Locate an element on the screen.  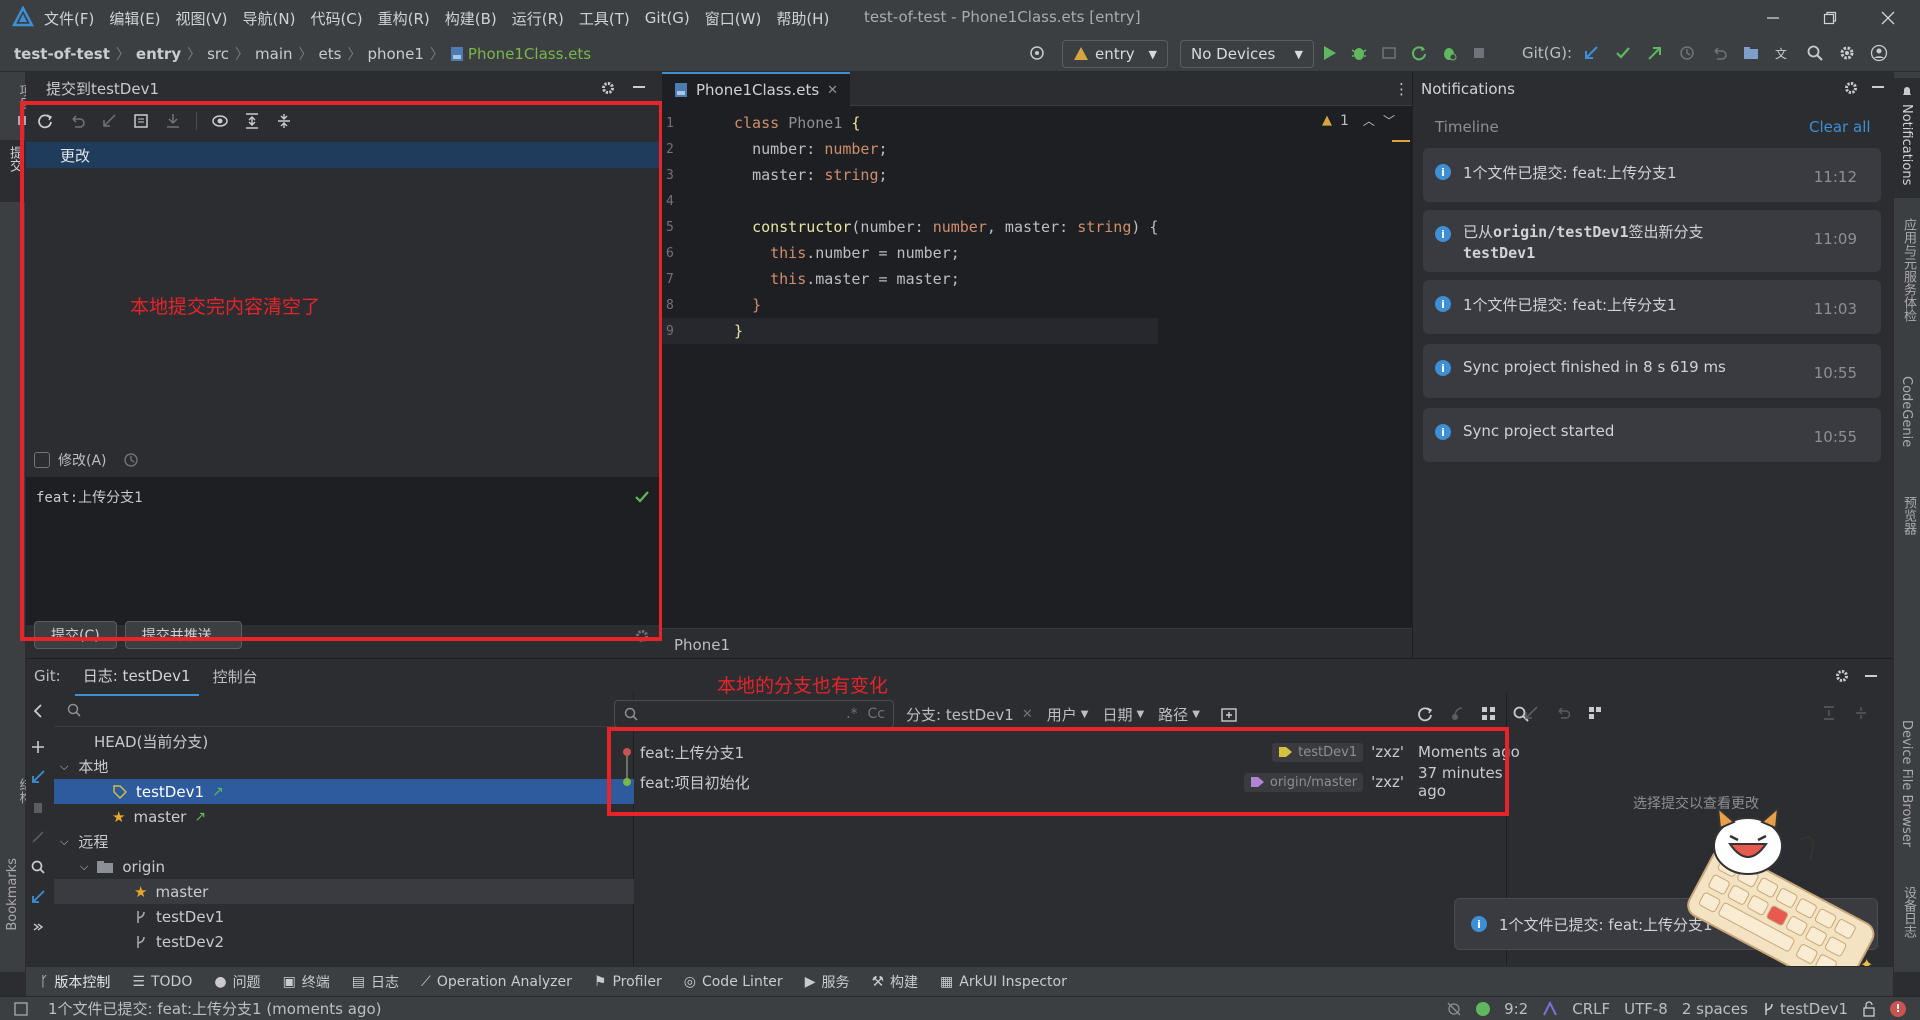
translate-icon: 文 is located at coordinates (1783, 53).